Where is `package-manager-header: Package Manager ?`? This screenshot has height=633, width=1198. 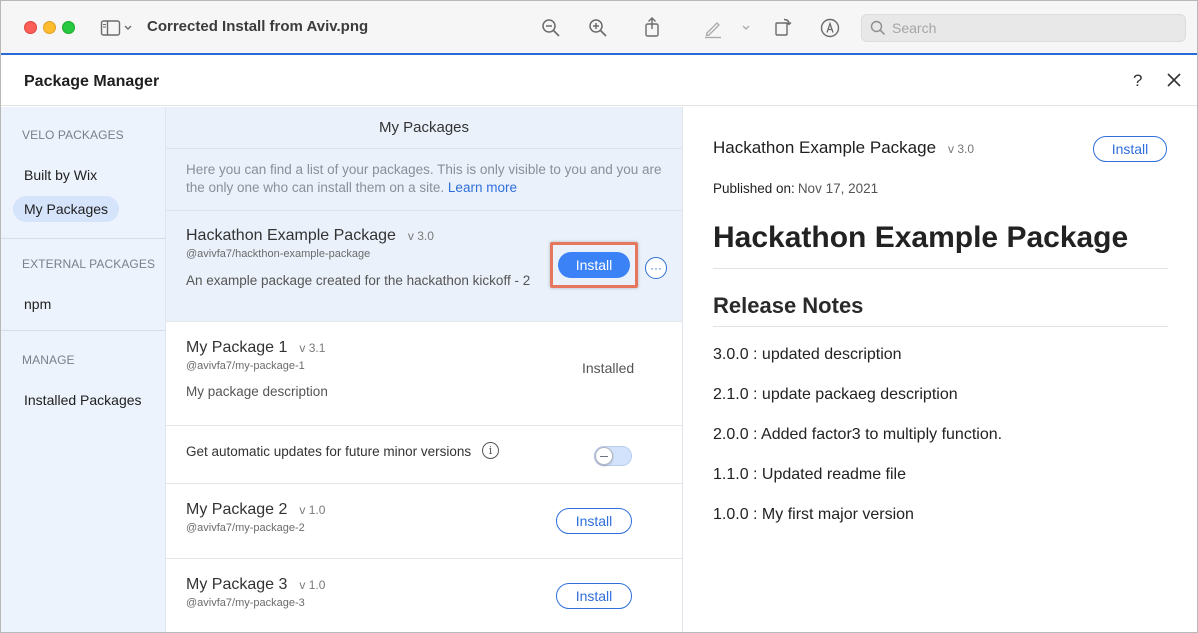
package-manager-header: Package Manager ? is located at coordinates (599, 81).